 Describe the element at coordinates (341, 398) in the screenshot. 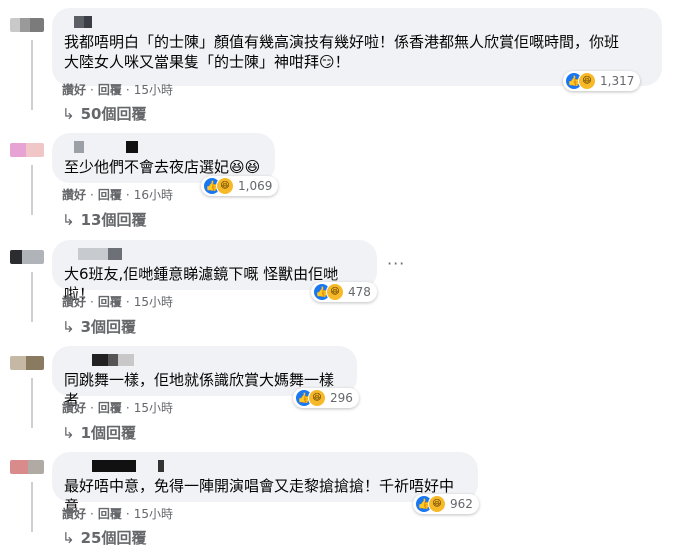

I see `reaction-count: 296` at that location.